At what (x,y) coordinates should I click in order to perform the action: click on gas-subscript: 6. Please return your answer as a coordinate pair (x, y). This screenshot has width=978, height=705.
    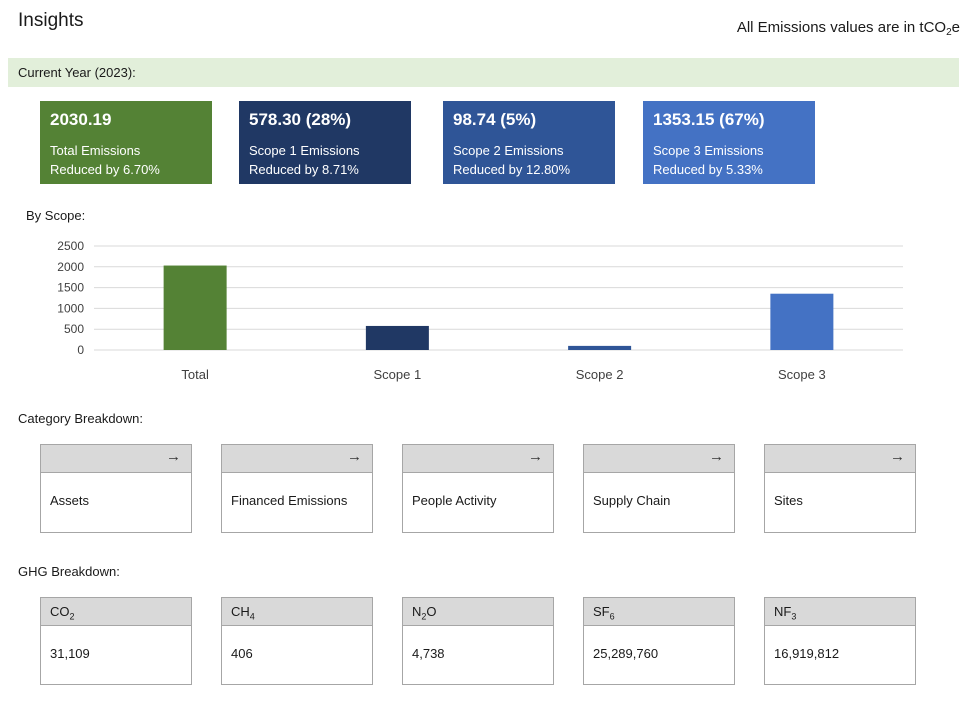
    Looking at the image, I should click on (612, 616).